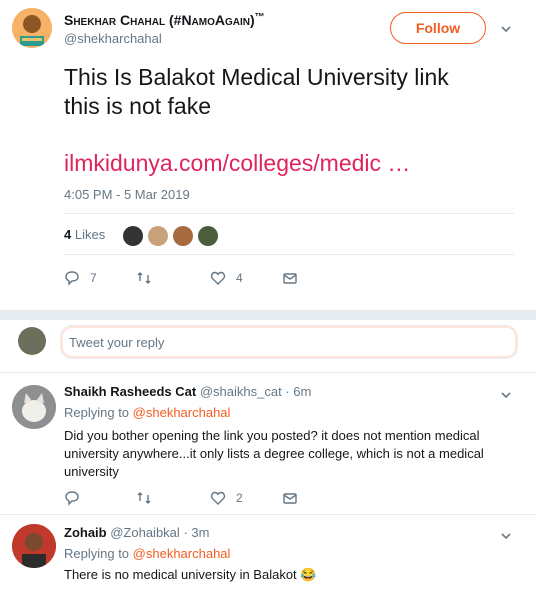 Image resolution: width=536 pixels, height=597 pixels. I want to click on reply-header: Zohaib @Zohaibkal · 3m, so click(136, 532).